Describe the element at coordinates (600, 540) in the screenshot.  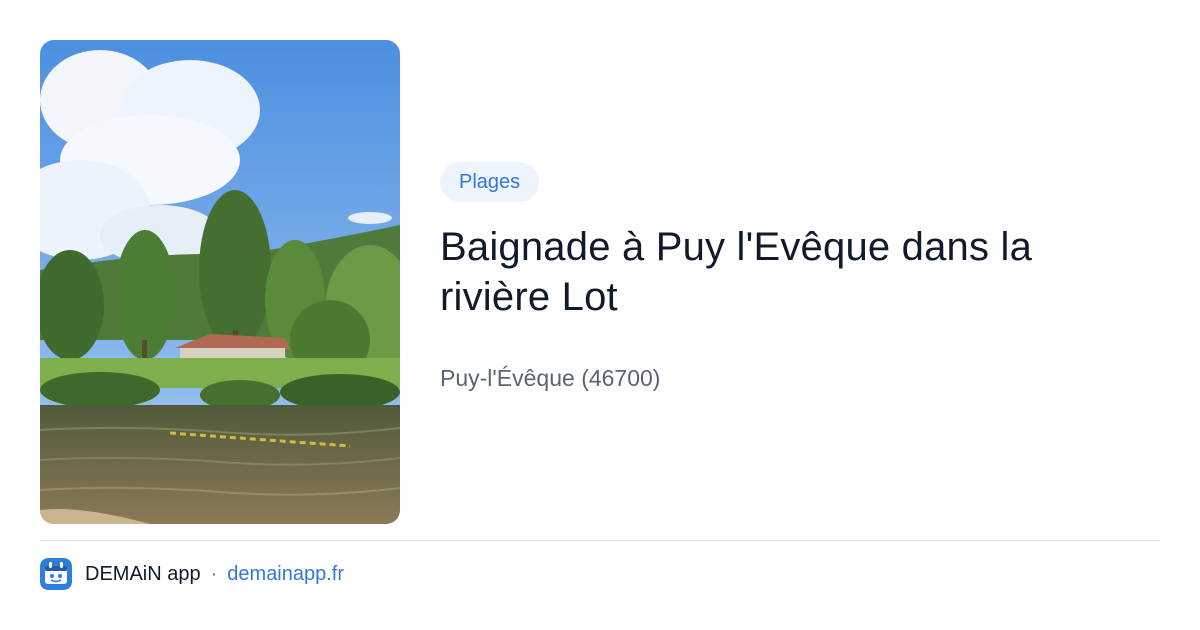
I see `footer-divider` at that location.